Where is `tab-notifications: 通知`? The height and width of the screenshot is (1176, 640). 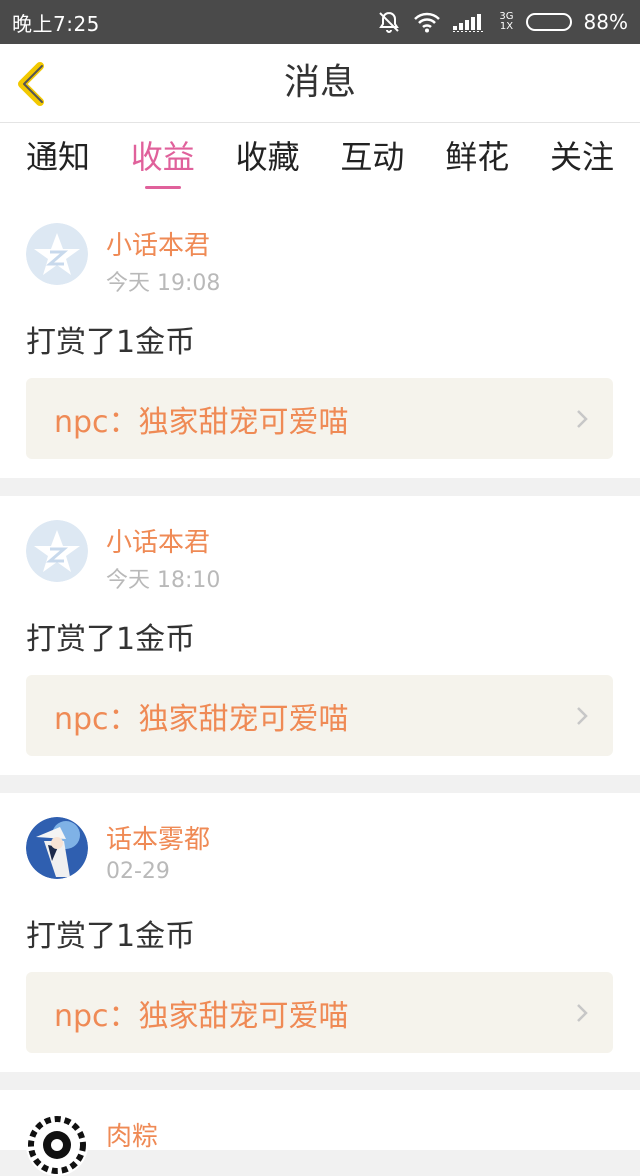 tab-notifications: 通知 is located at coordinates (58, 161).